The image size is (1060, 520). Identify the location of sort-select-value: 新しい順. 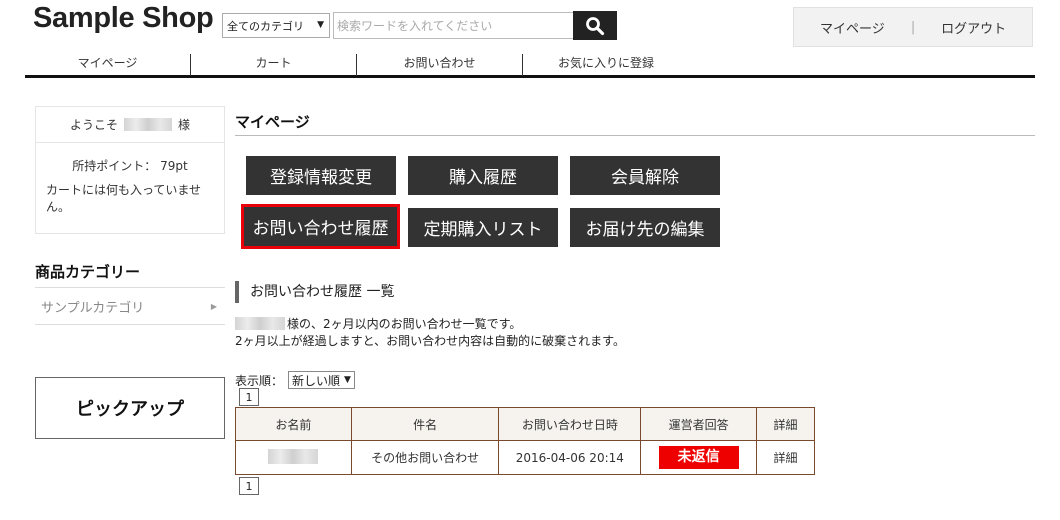
(316, 380).